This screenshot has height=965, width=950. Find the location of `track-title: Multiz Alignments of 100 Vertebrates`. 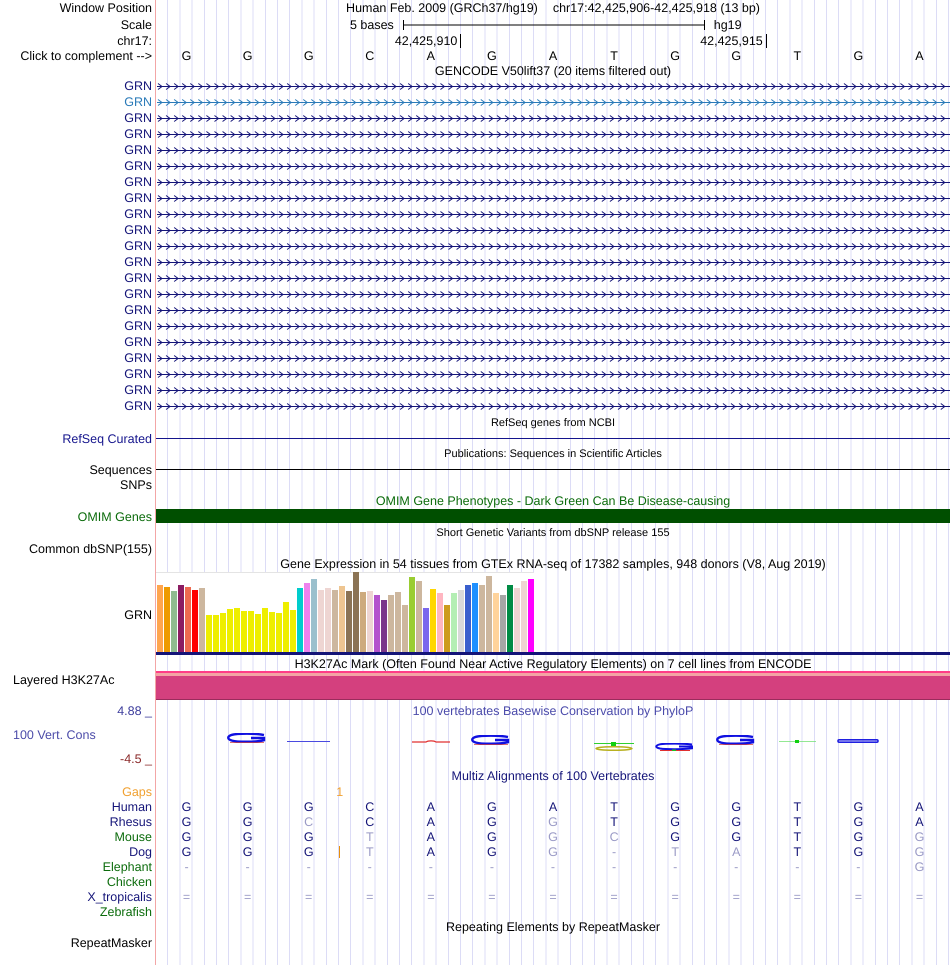

track-title: Multiz Alignments of 100 Vertebrates is located at coordinates (553, 776).